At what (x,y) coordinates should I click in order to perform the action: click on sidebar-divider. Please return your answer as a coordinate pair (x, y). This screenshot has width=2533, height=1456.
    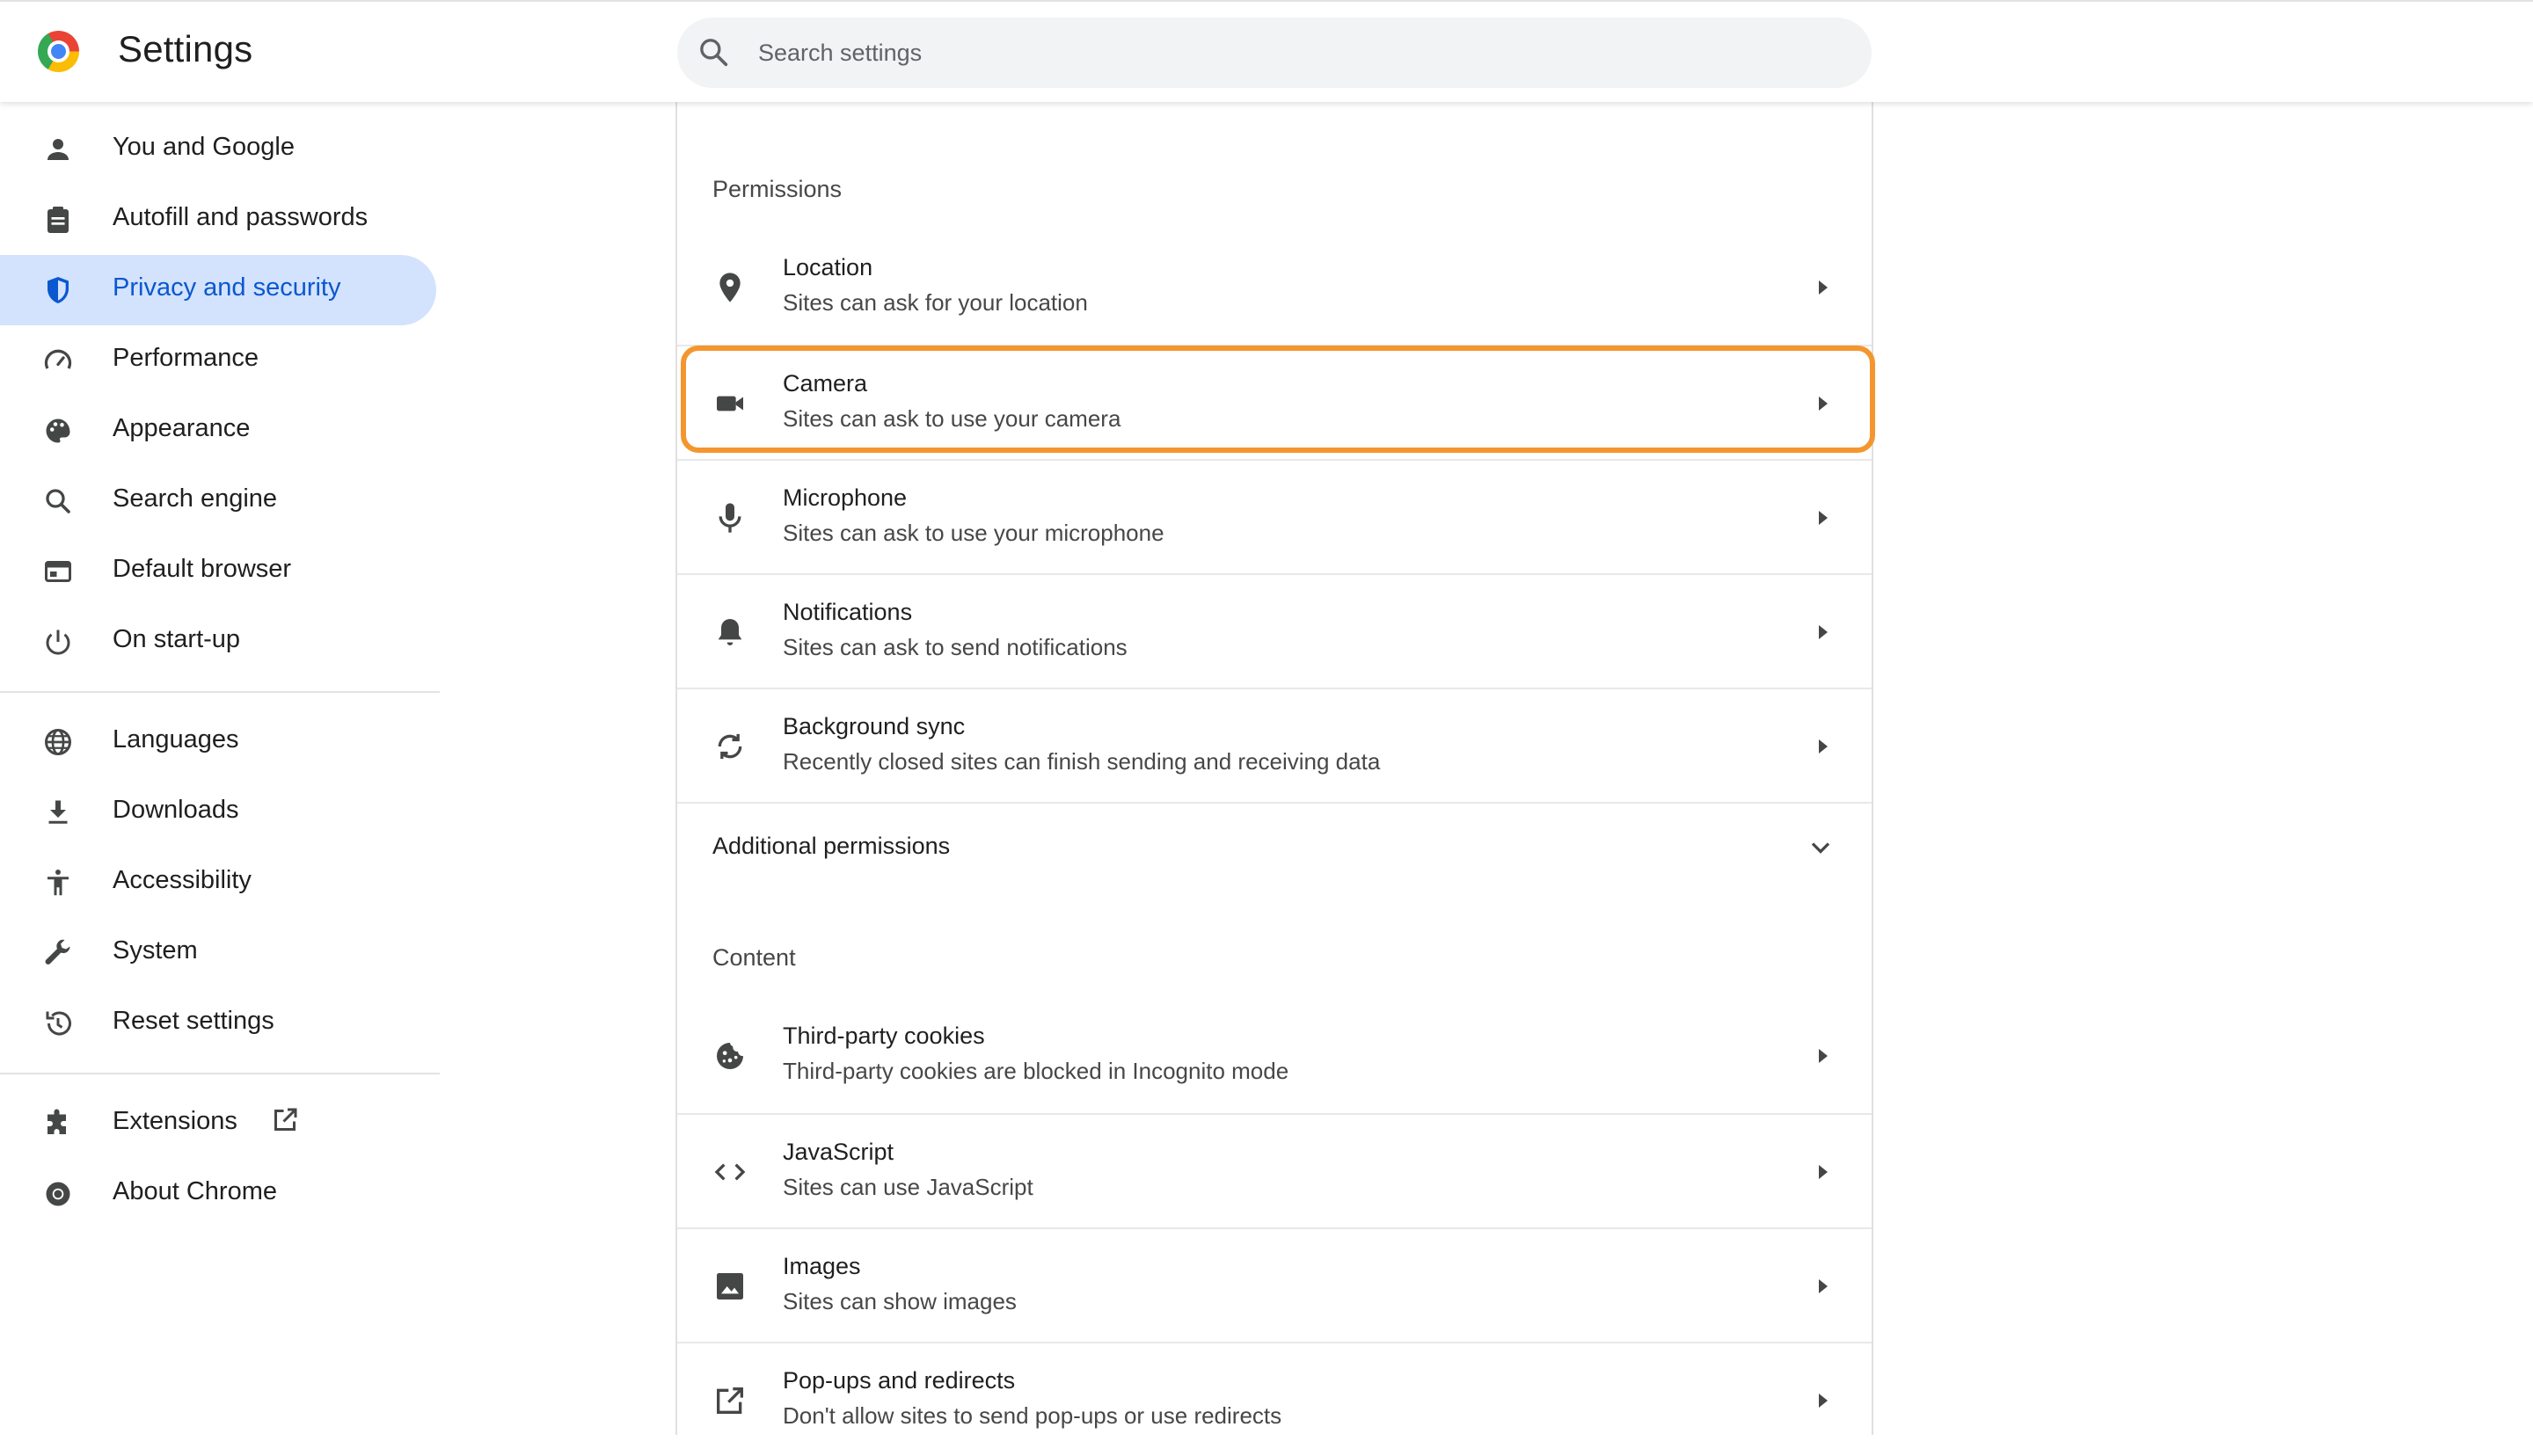
    Looking at the image, I should click on (220, 692).